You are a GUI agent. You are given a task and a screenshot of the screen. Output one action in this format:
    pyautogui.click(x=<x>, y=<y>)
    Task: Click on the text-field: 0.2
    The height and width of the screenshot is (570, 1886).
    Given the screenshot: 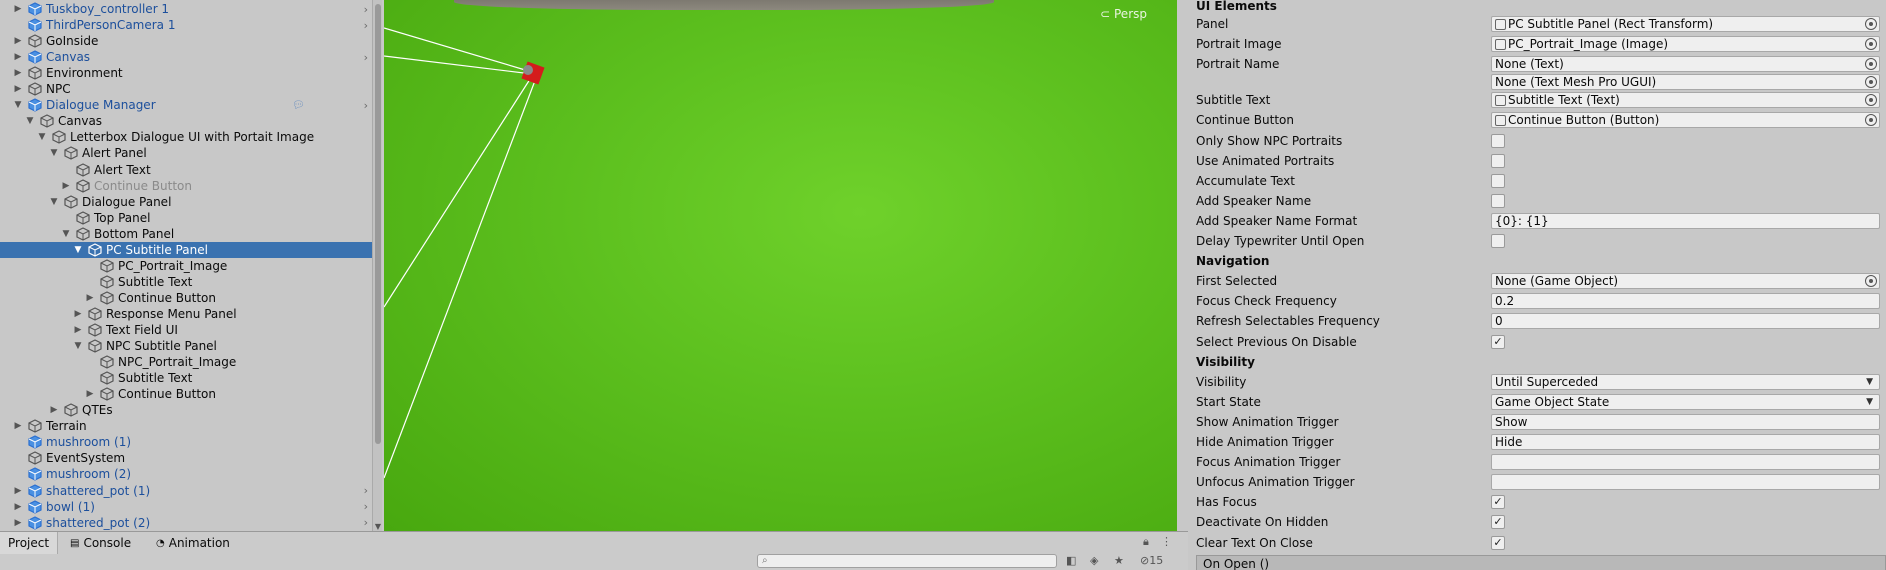 What is the action you would take?
    pyautogui.click(x=1685, y=301)
    